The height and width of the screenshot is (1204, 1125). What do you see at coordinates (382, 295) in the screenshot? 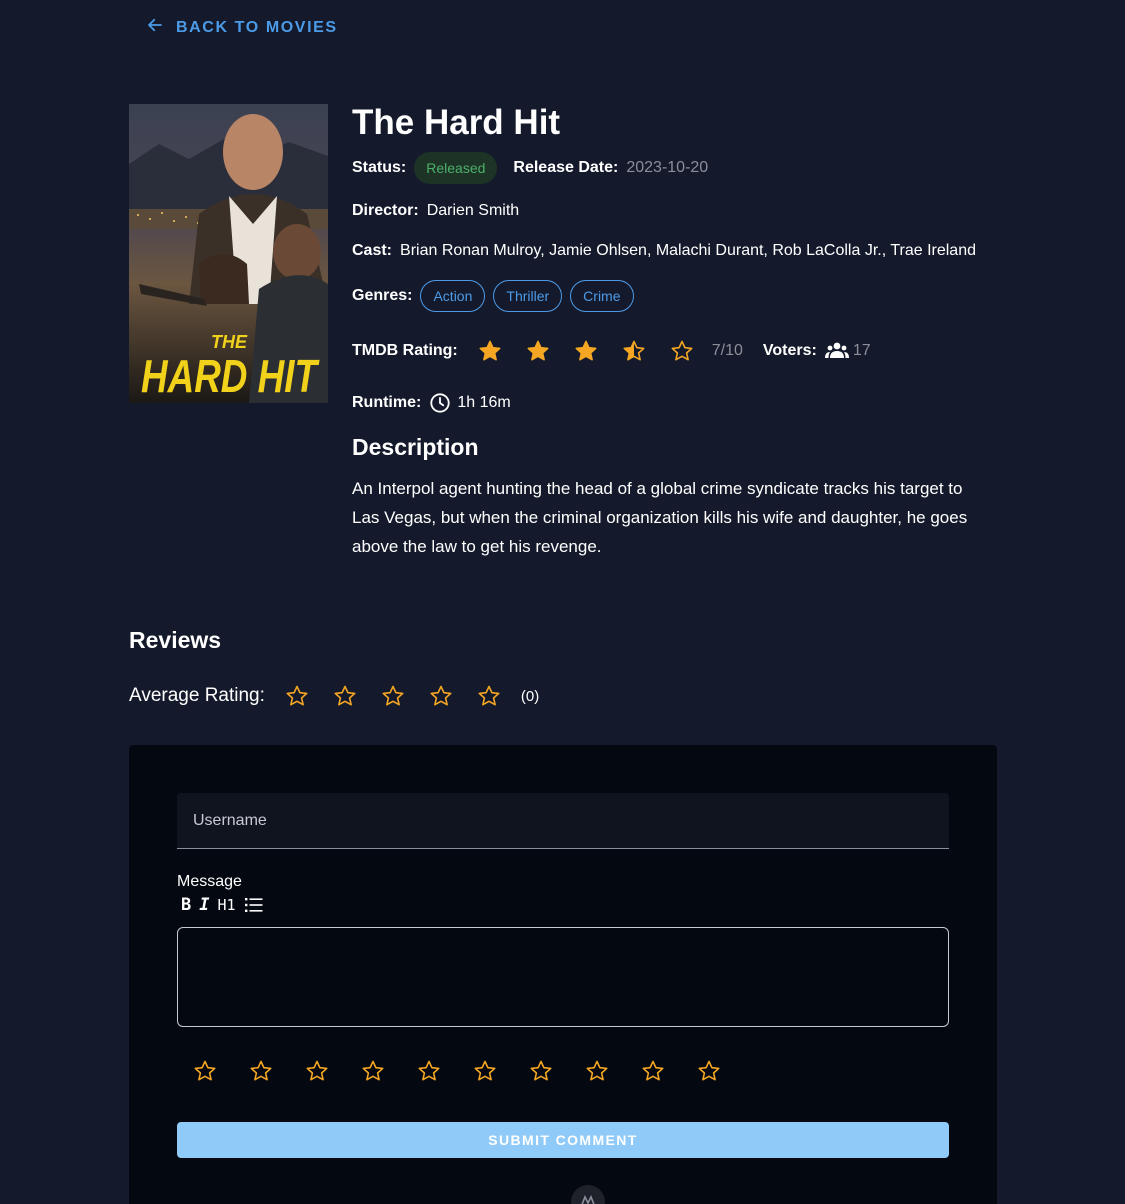
I see `genres-label: Genres:` at bounding box center [382, 295].